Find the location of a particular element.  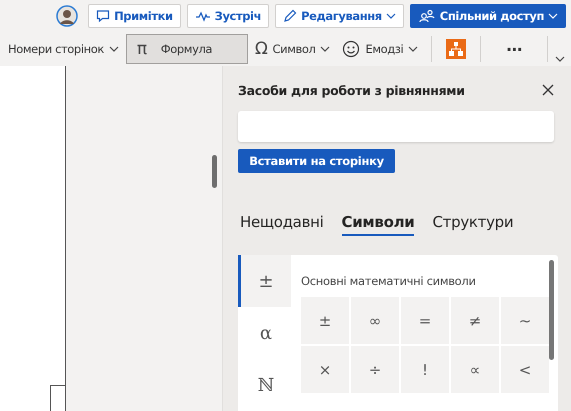

avatar-icon is located at coordinates (67, 16).